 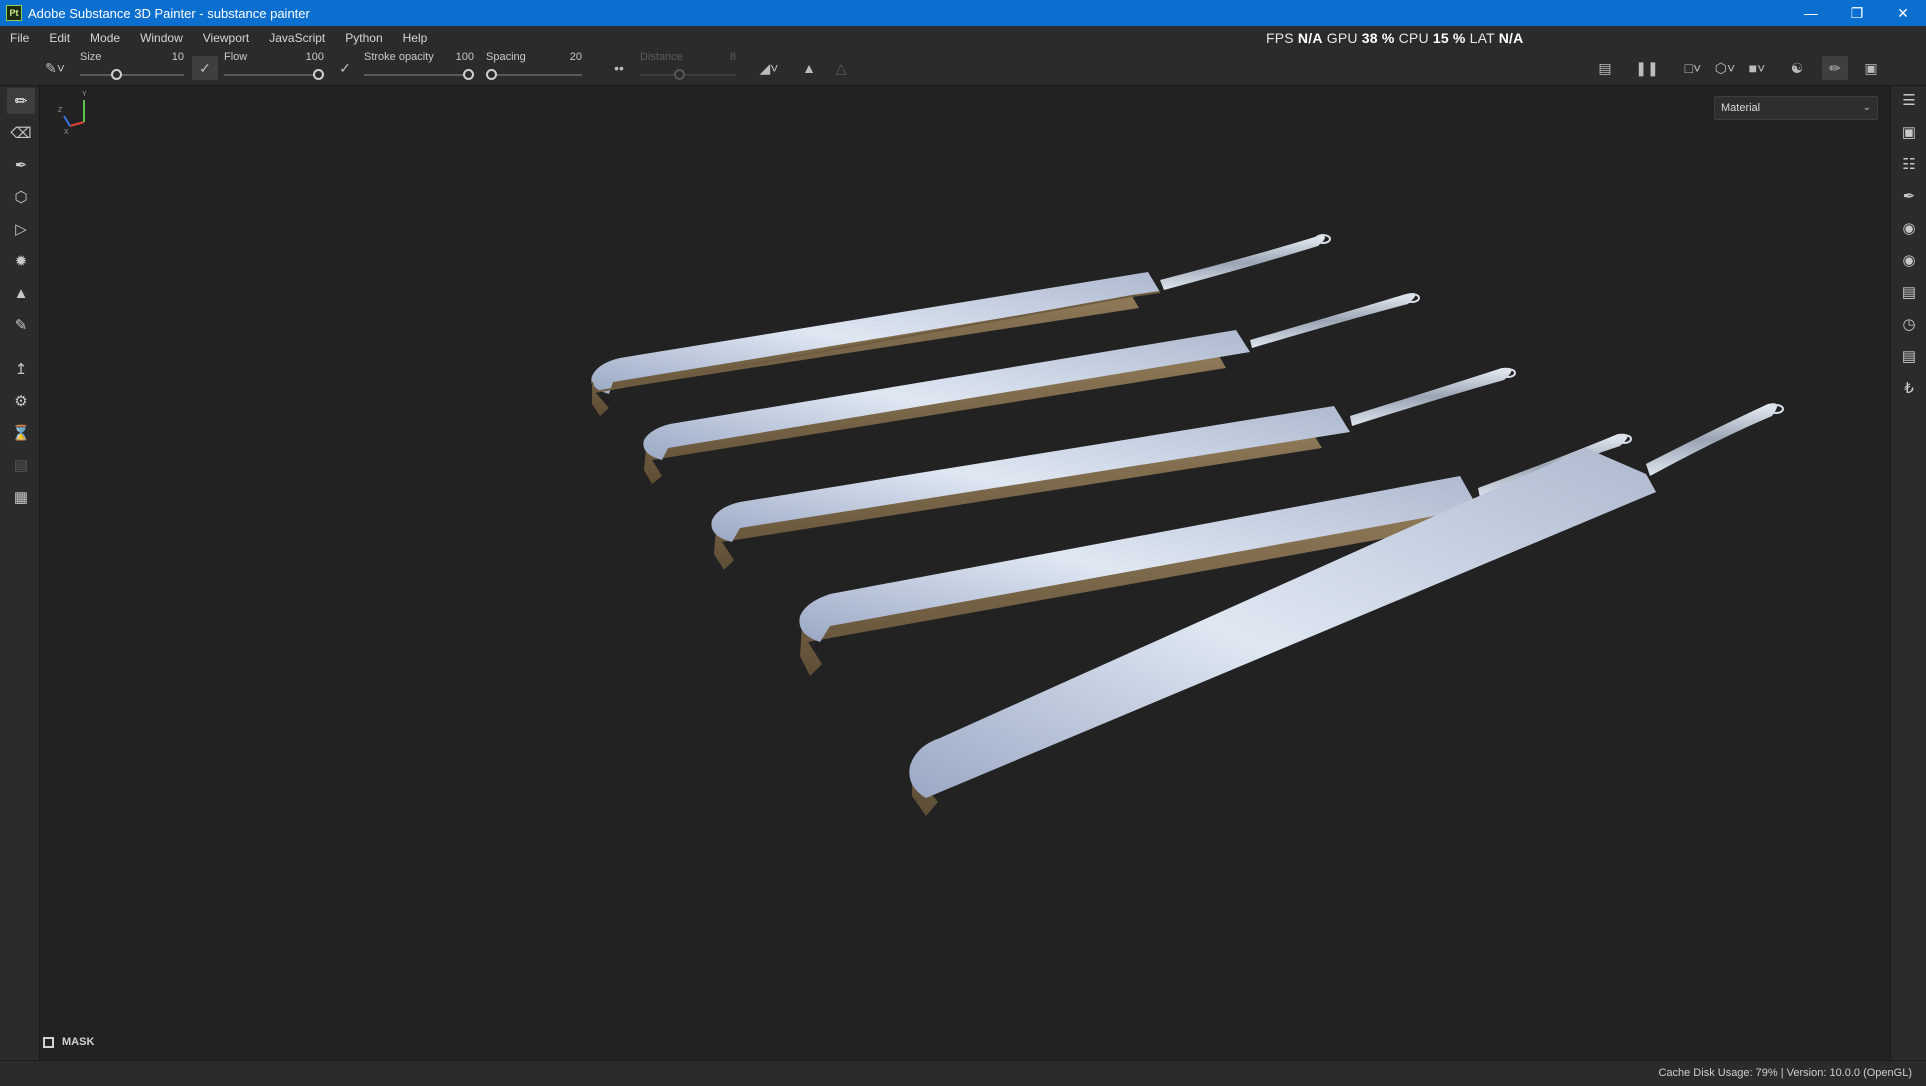 What do you see at coordinates (132, 68) in the screenshot?
I see `size-slider: Size 10` at bounding box center [132, 68].